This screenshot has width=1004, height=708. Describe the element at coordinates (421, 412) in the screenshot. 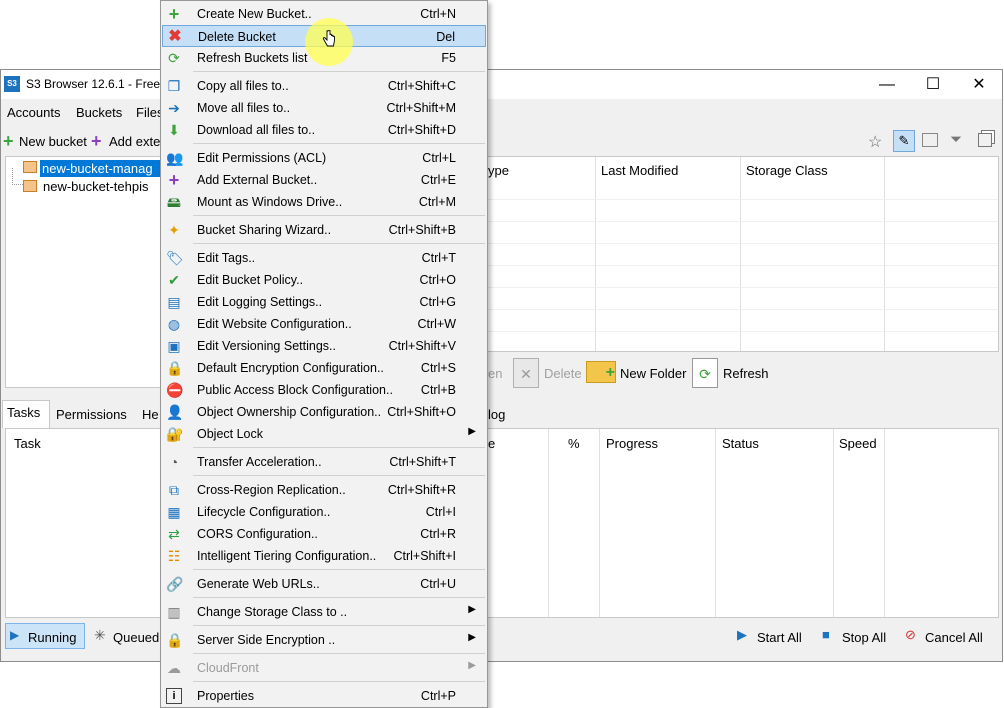

I see `menu-shortcut: Ctrl+Shift+O` at that location.